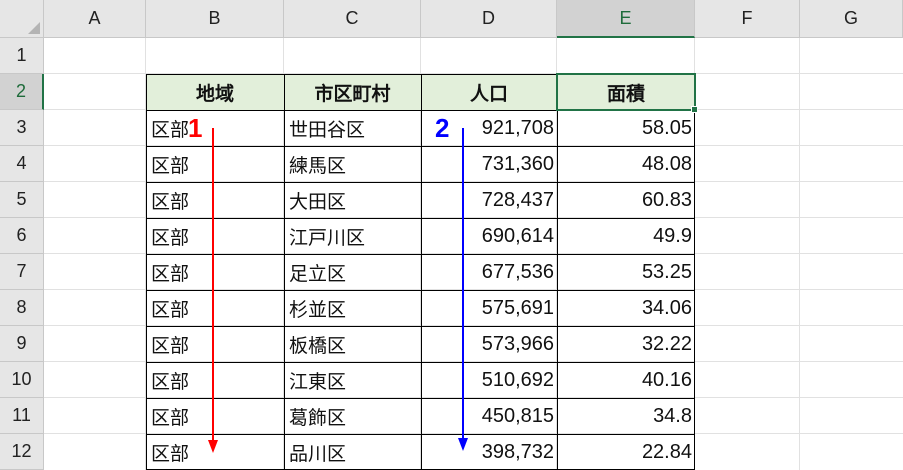  What do you see at coordinates (22, 164) in the screenshot?
I see `row-header-4: 4` at bounding box center [22, 164].